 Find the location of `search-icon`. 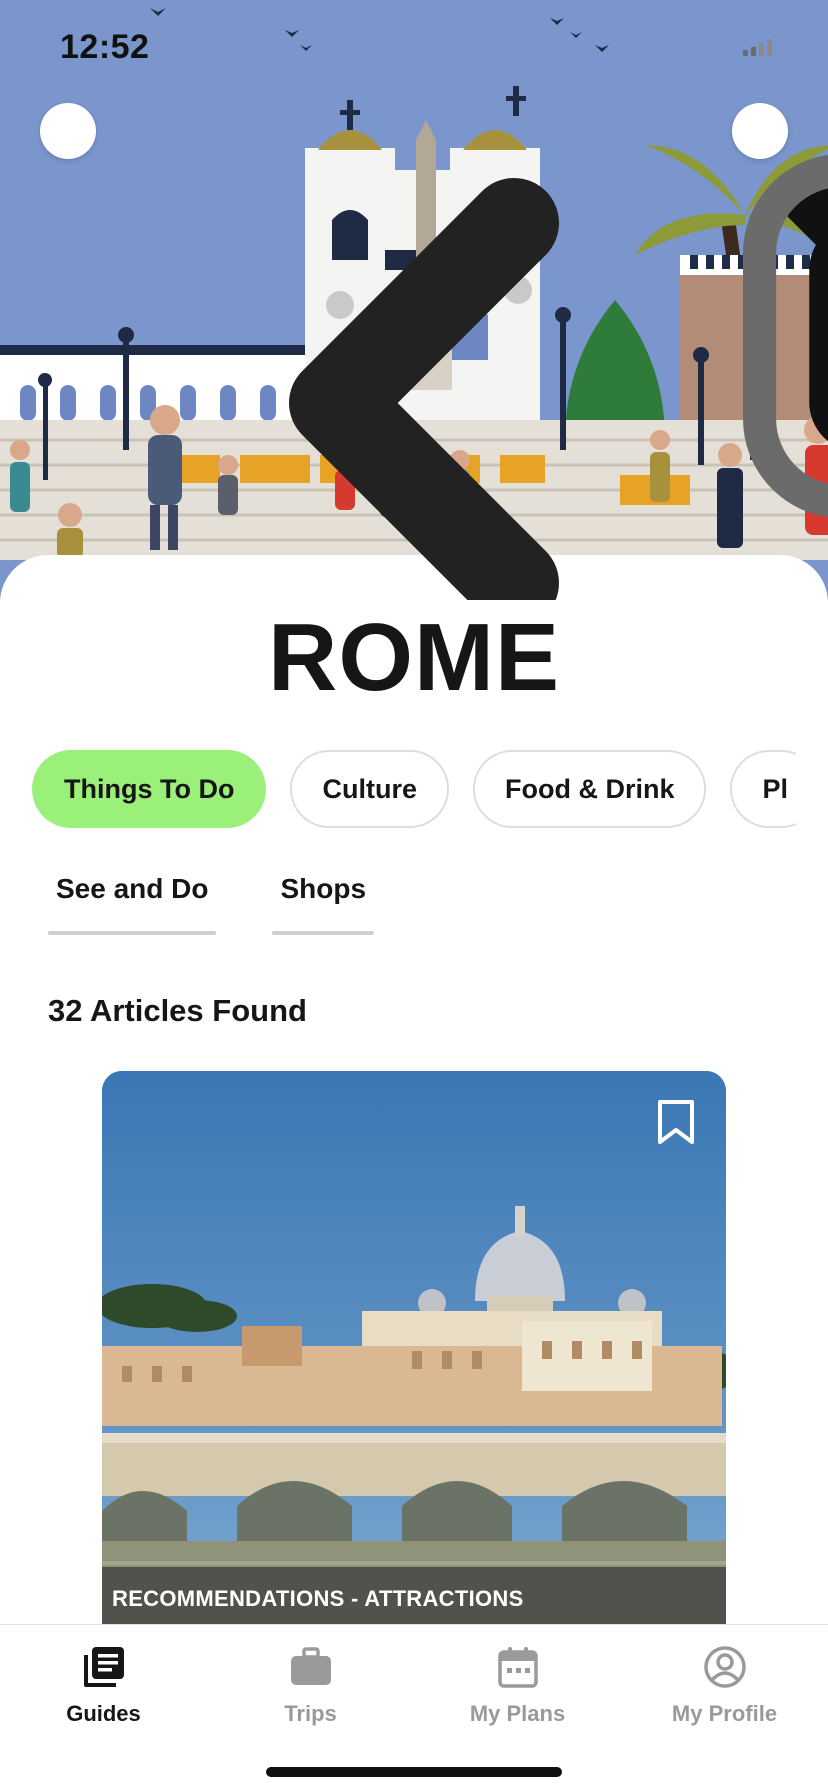

search-icon is located at coordinates (780, 351).